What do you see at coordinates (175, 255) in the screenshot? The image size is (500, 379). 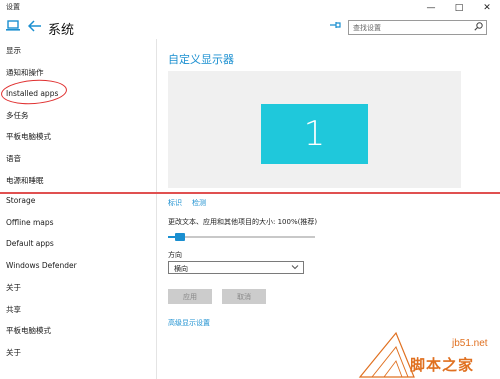 I see `orientation-label: 方向` at bounding box center [175, 255].